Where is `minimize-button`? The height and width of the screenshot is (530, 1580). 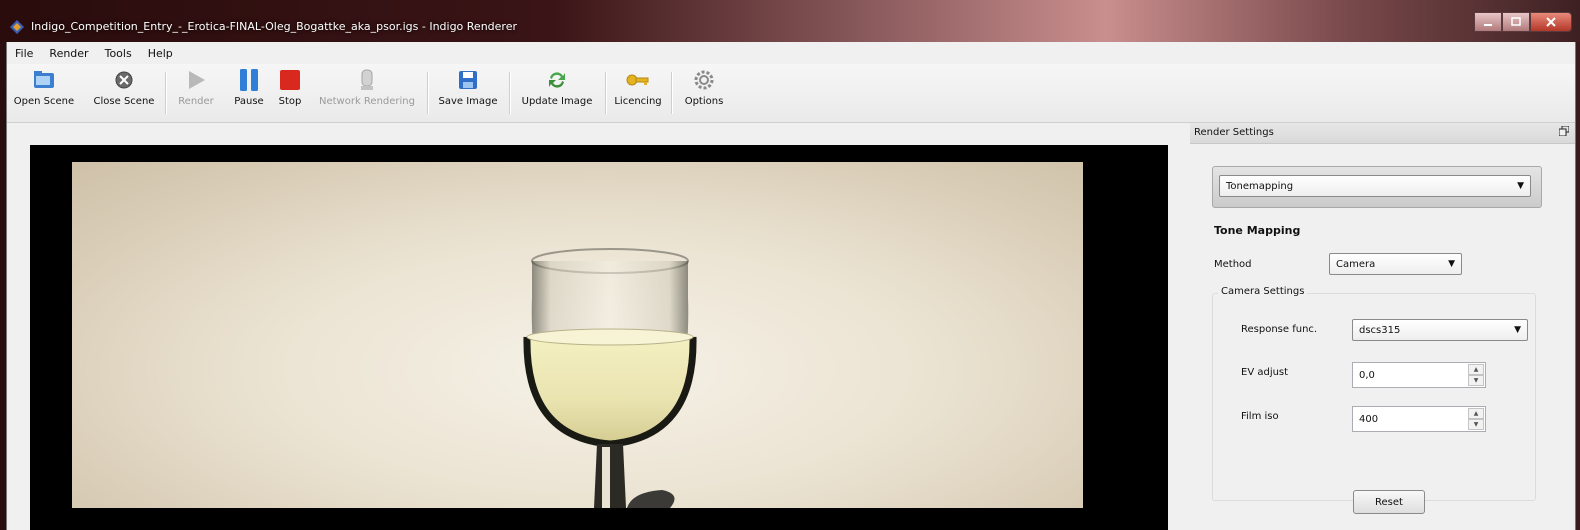
minimize-button is located at coordinates (1488, 22).